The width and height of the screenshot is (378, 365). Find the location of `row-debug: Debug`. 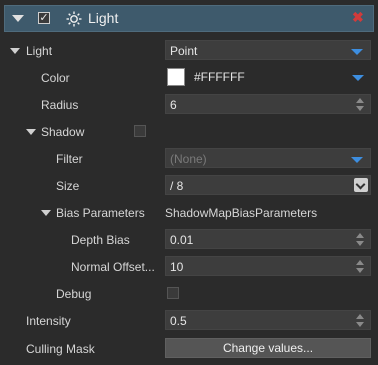

row-debug: Debug is located at coordinates (189, 294).